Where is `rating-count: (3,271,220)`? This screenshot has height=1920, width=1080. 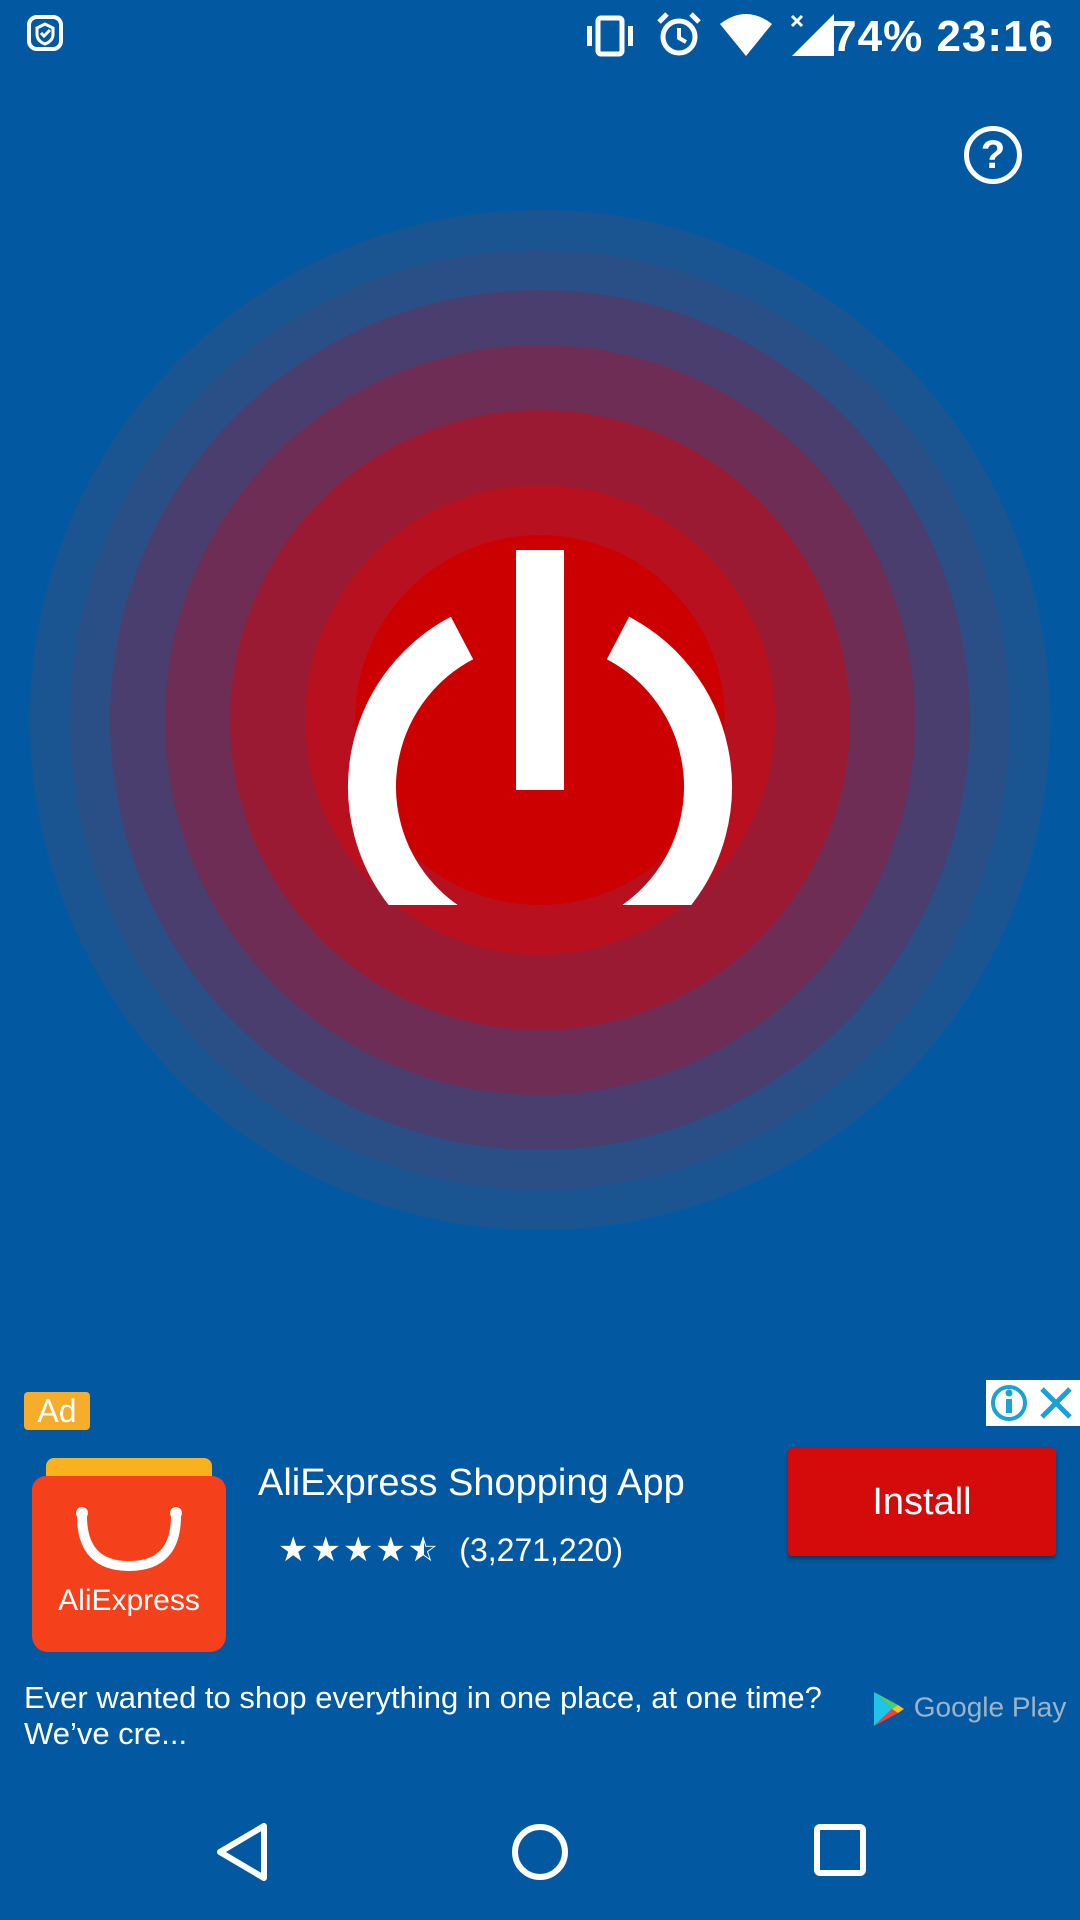
rating-count: (3,271,220) is located at coordinates (541, 1550).